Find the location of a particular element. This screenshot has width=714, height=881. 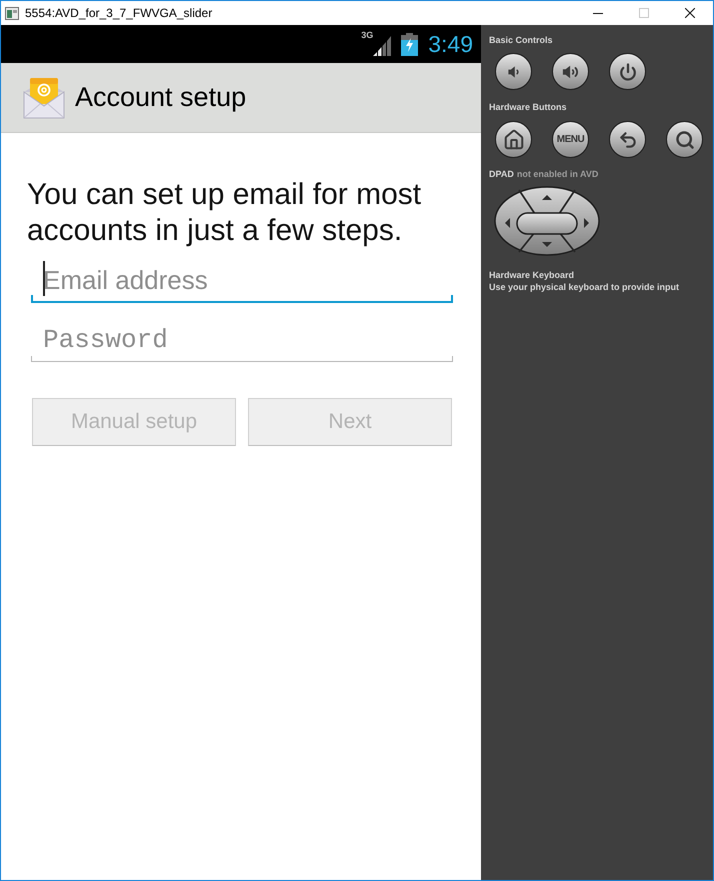

right-arrow-icon is located at coordinates (586, 223).